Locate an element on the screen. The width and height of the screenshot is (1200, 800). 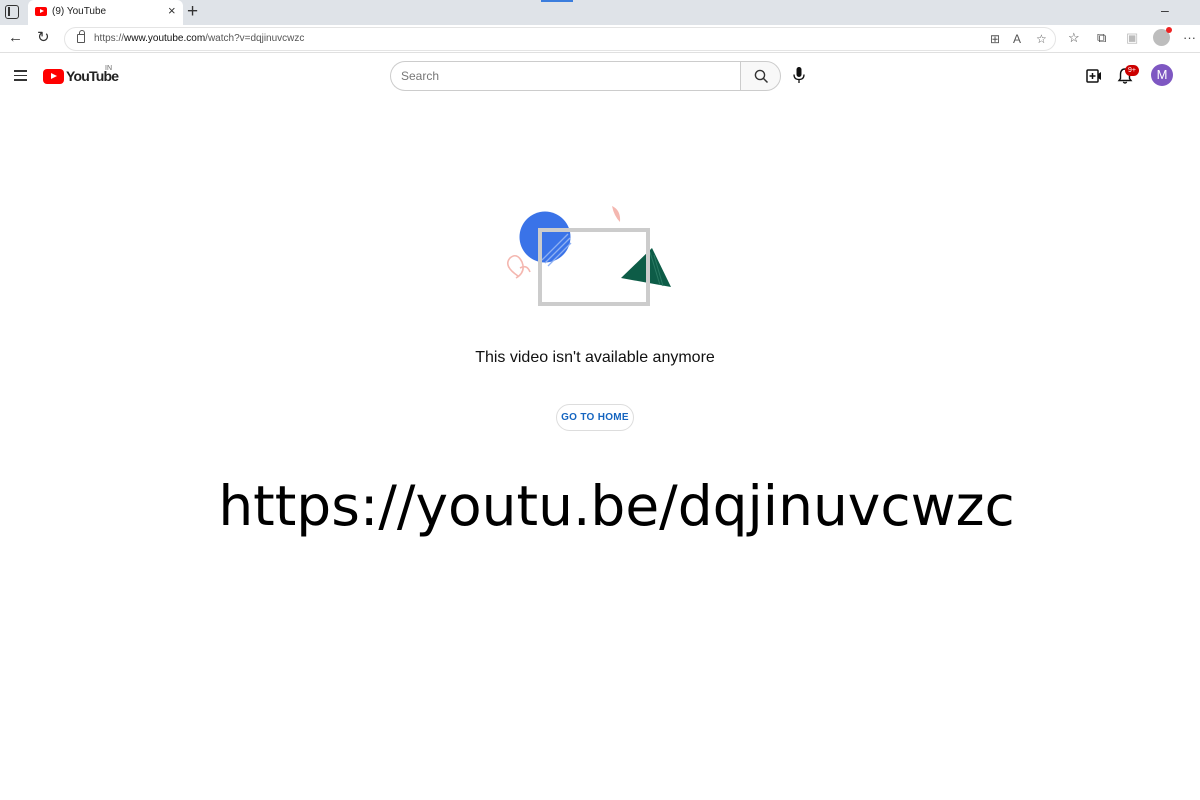
create-video-icon is located at coordinates (1094, 76).